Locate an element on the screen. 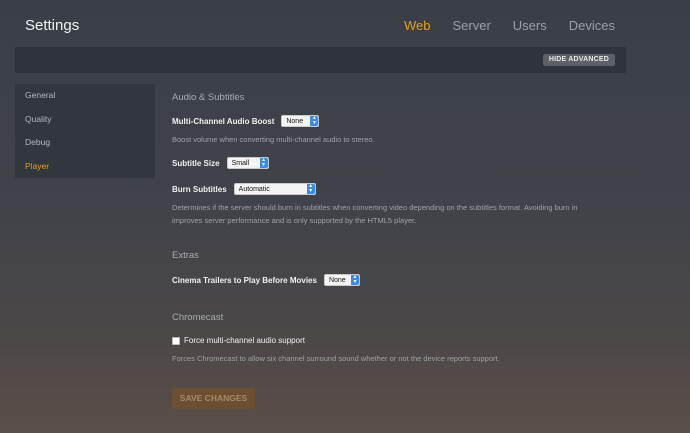  cinema-trailers-select: None ▴ ▾ is located at coordinates (341, 280).